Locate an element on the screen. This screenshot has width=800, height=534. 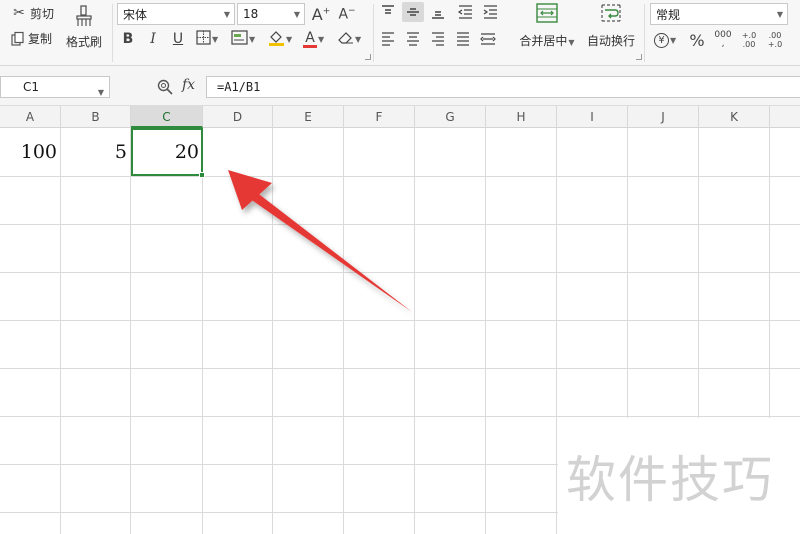
column-header-e: E is located at coordinates (308, 117).